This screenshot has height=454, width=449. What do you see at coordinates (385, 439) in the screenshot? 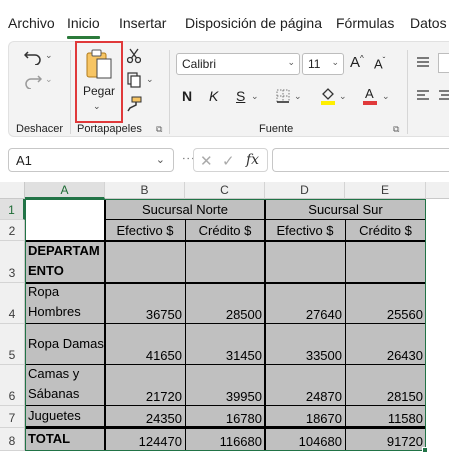
I see `cell-total-value: 91720` at bounding box center [385, 439].